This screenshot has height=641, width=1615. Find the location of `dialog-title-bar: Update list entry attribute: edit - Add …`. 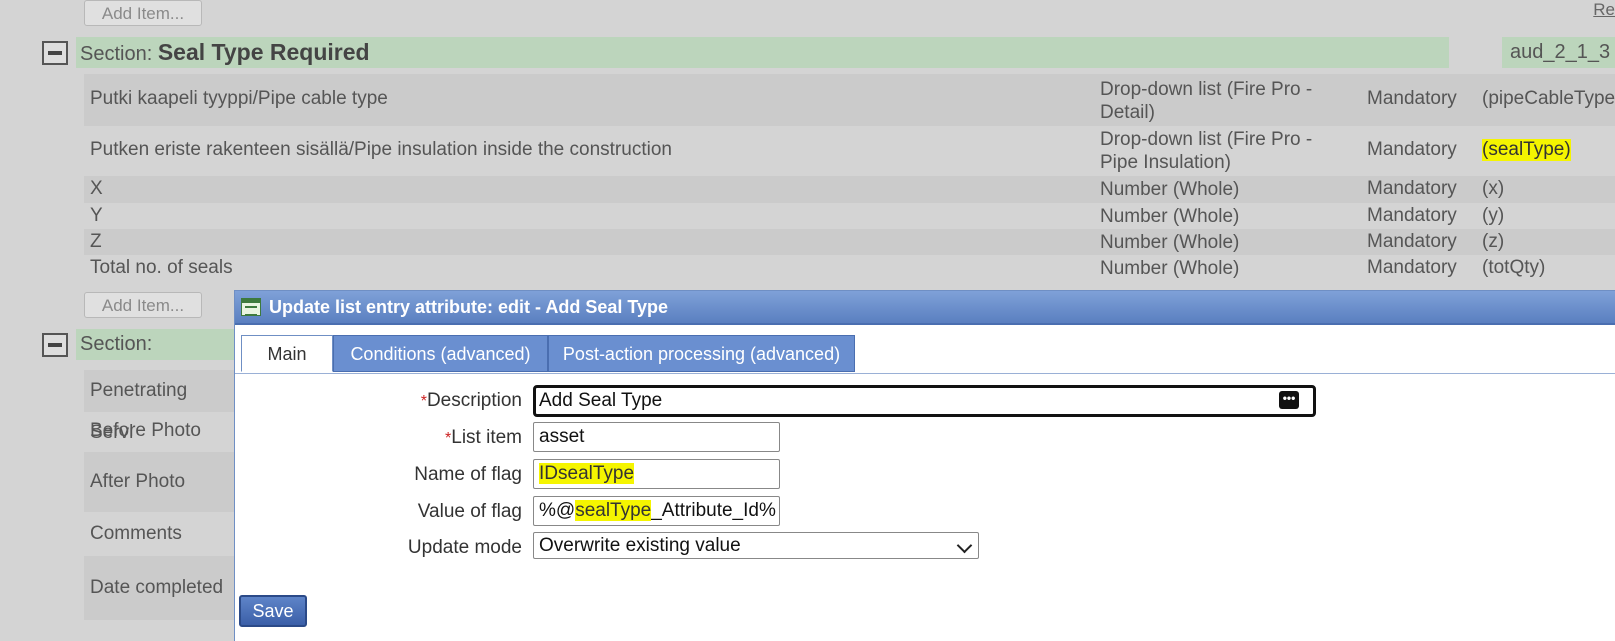

dialog-title-bar: Update list entry attribute: edit - Add … is located at coordinates (925, 308).